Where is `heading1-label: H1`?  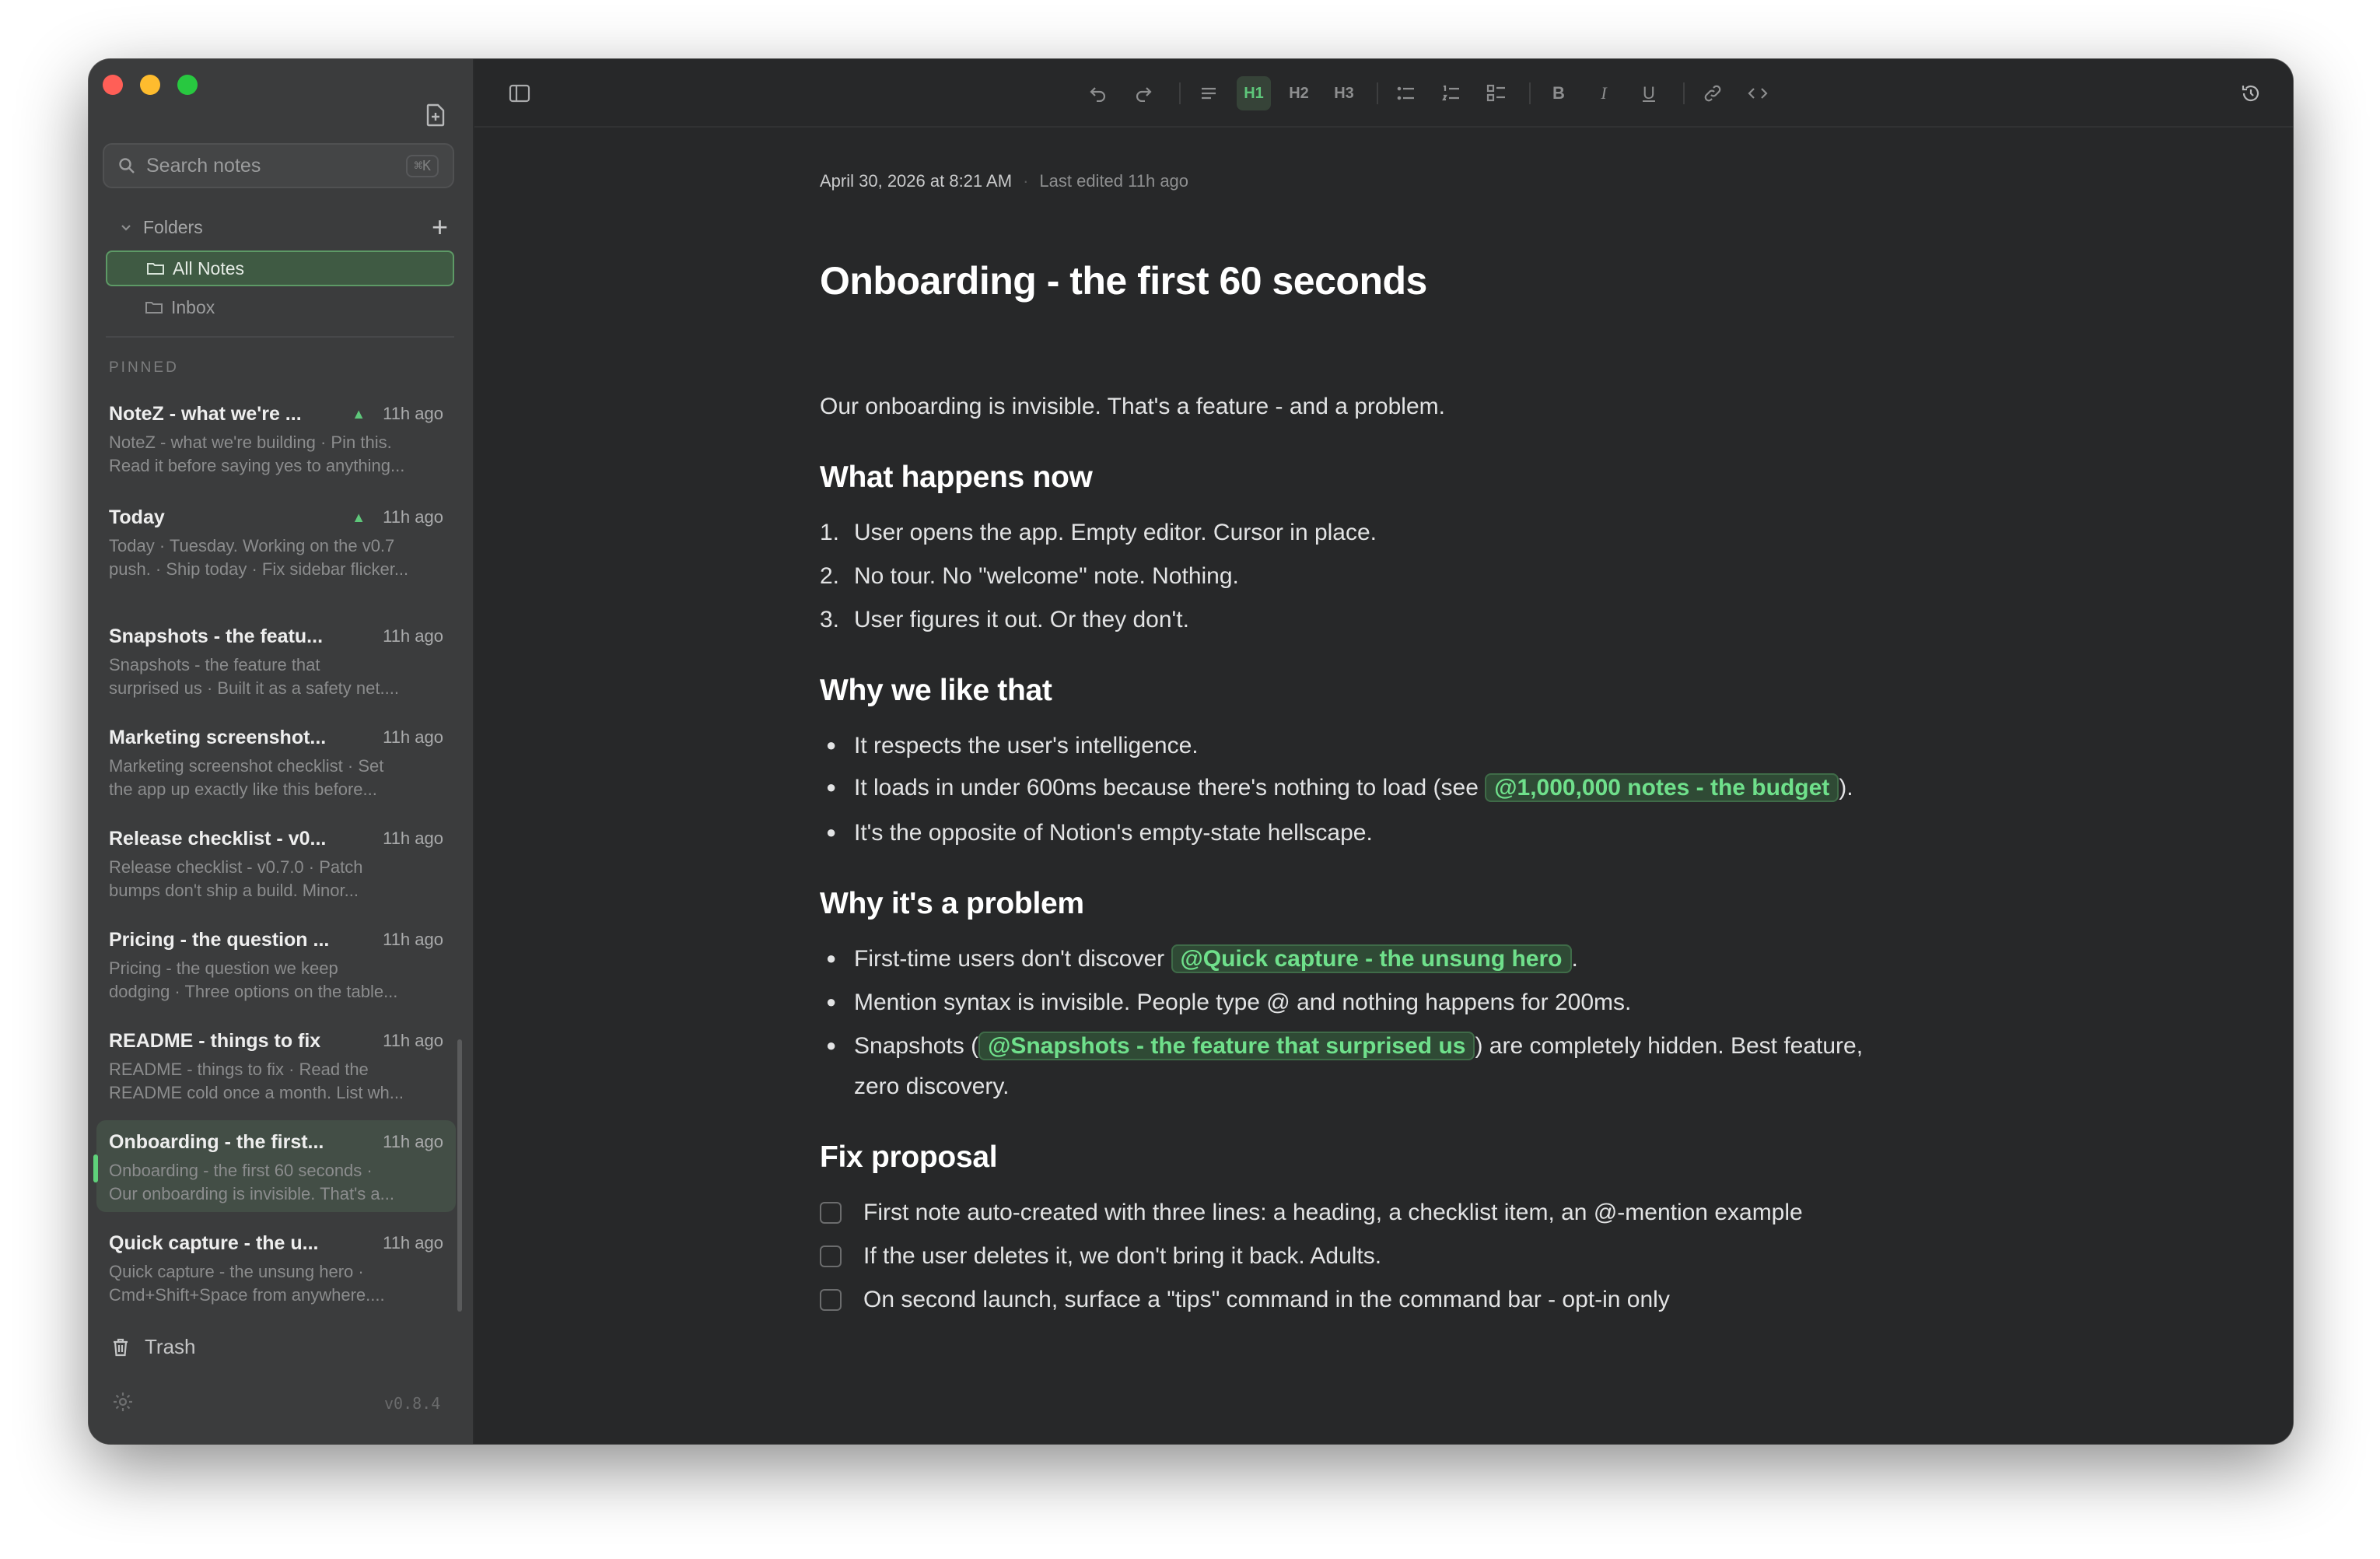
heading1-label: H1 is located at coordinates (1254, 93).